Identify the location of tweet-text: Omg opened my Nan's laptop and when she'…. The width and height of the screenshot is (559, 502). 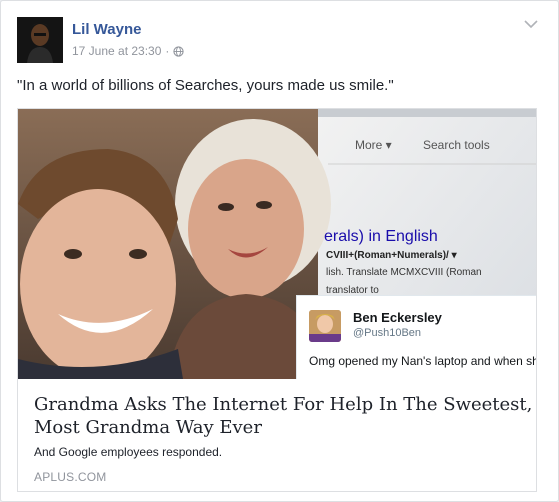
(422, 361).